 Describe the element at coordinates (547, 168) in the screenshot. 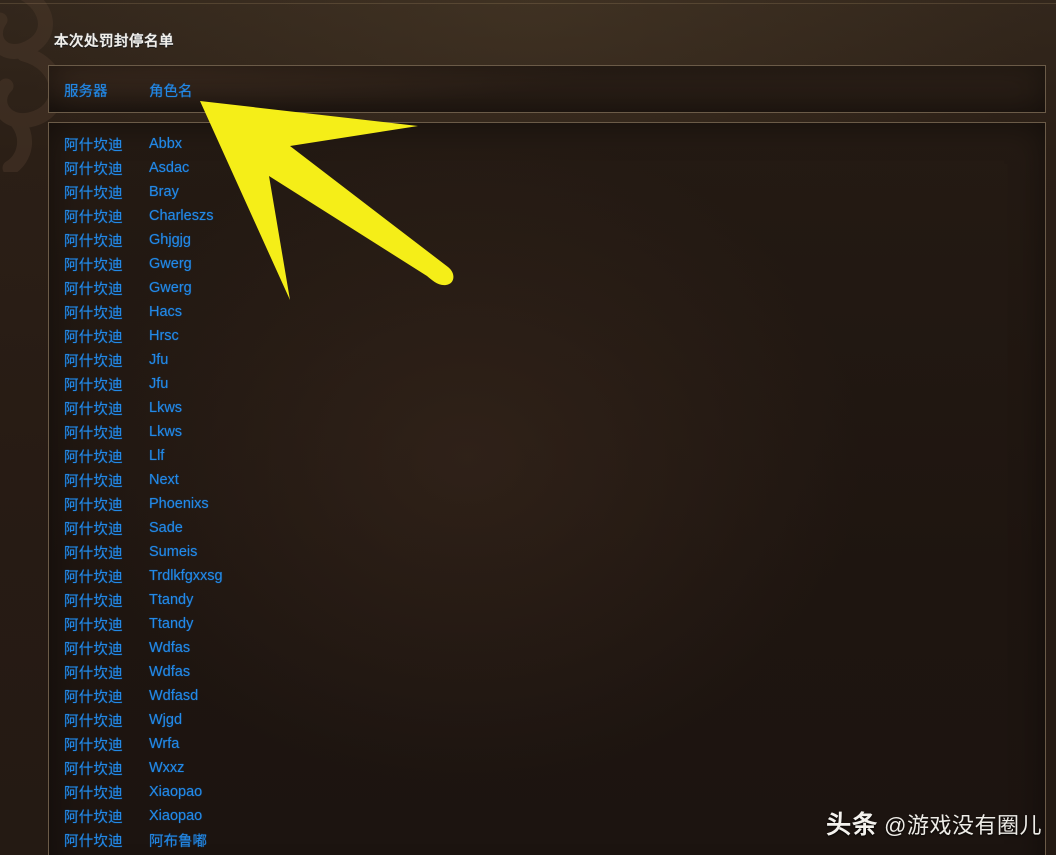

I see `table-row: 阿什坎迪 Asdac` at that location.